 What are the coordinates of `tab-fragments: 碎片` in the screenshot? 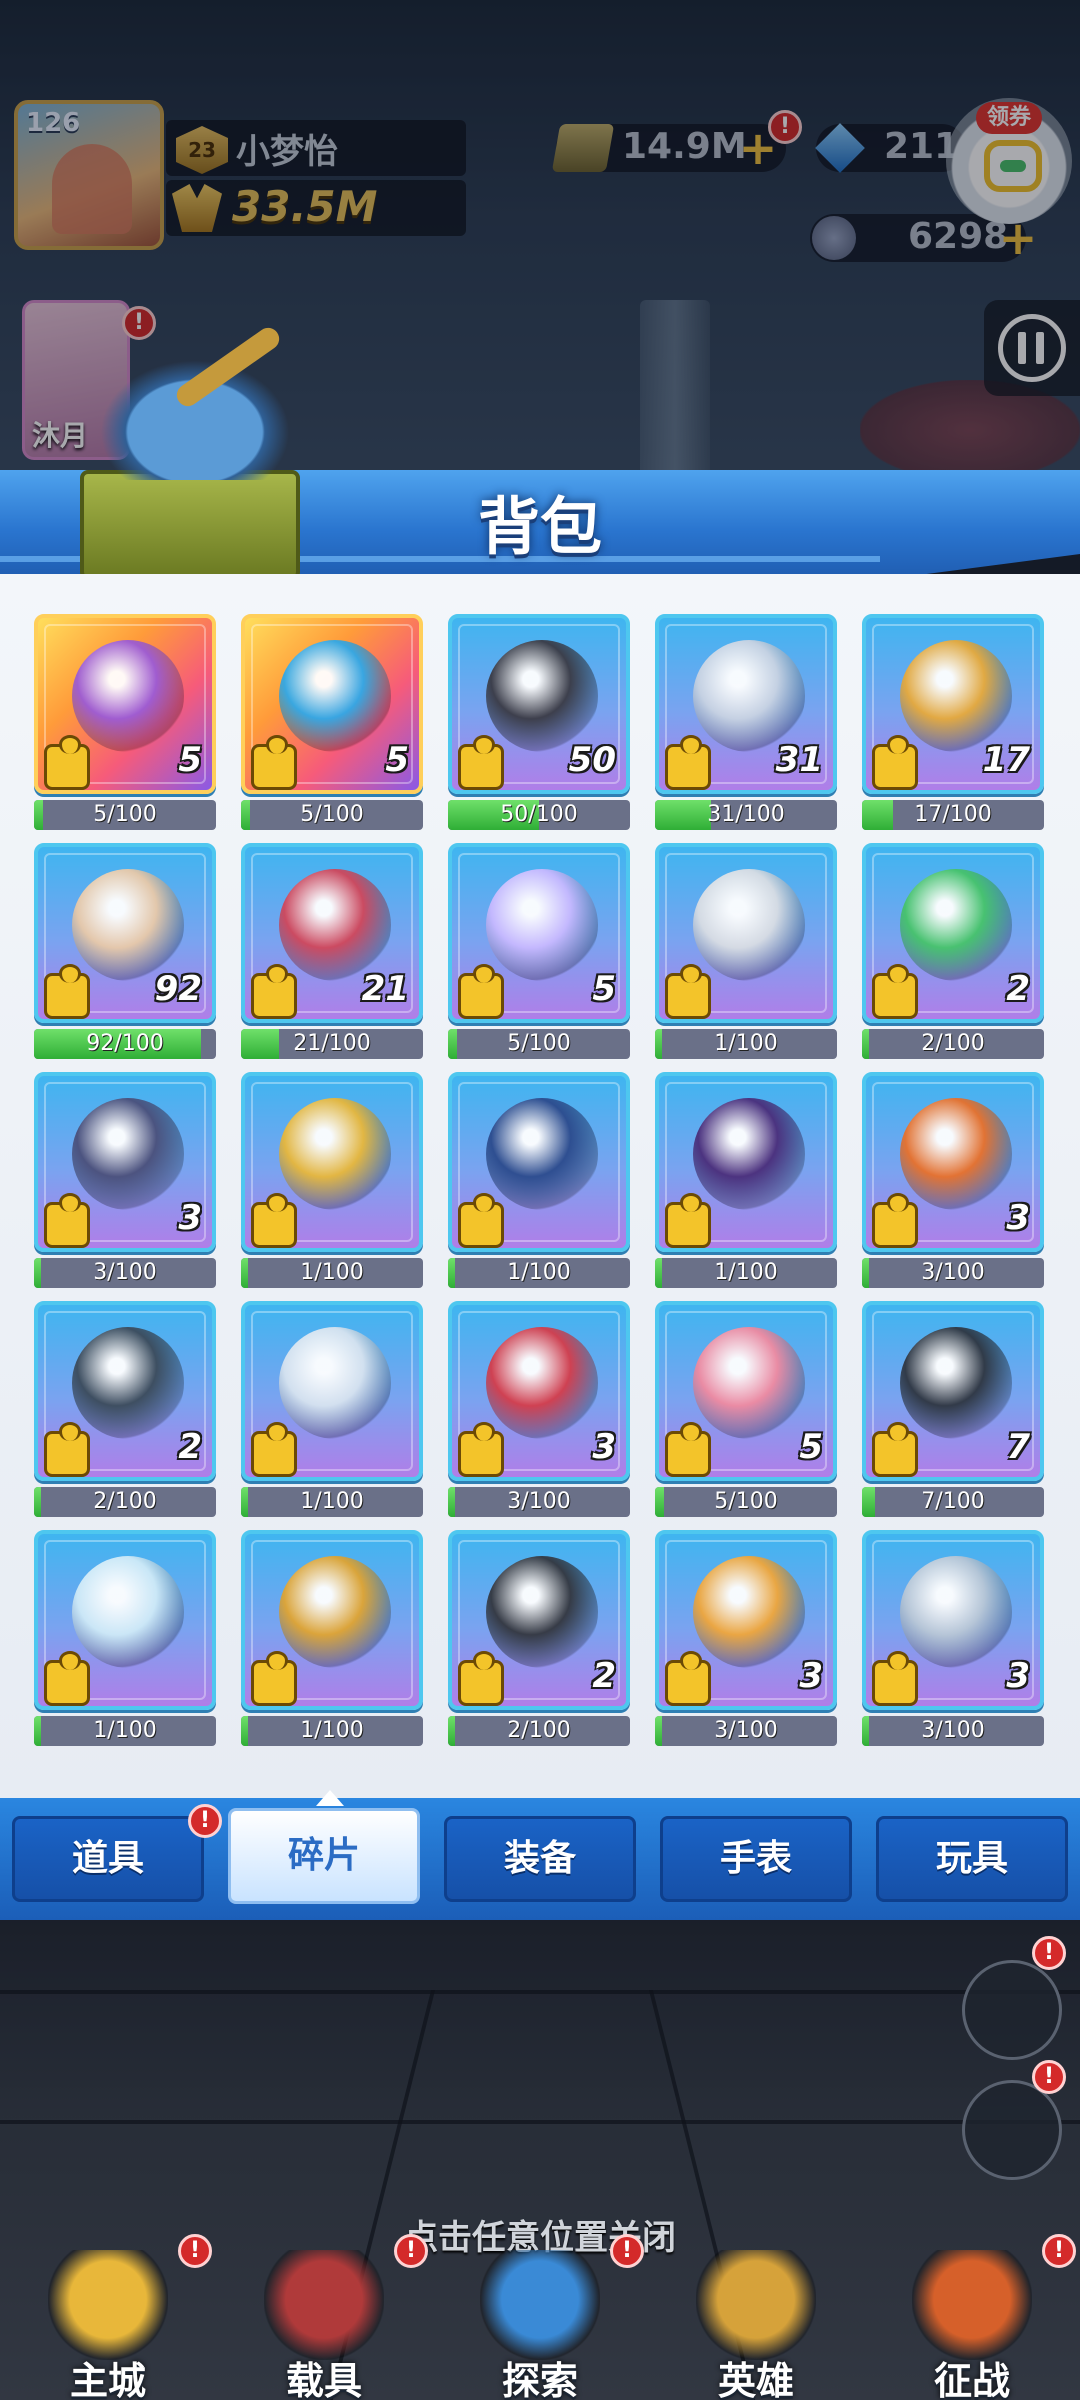 It's located at (324, 1856).